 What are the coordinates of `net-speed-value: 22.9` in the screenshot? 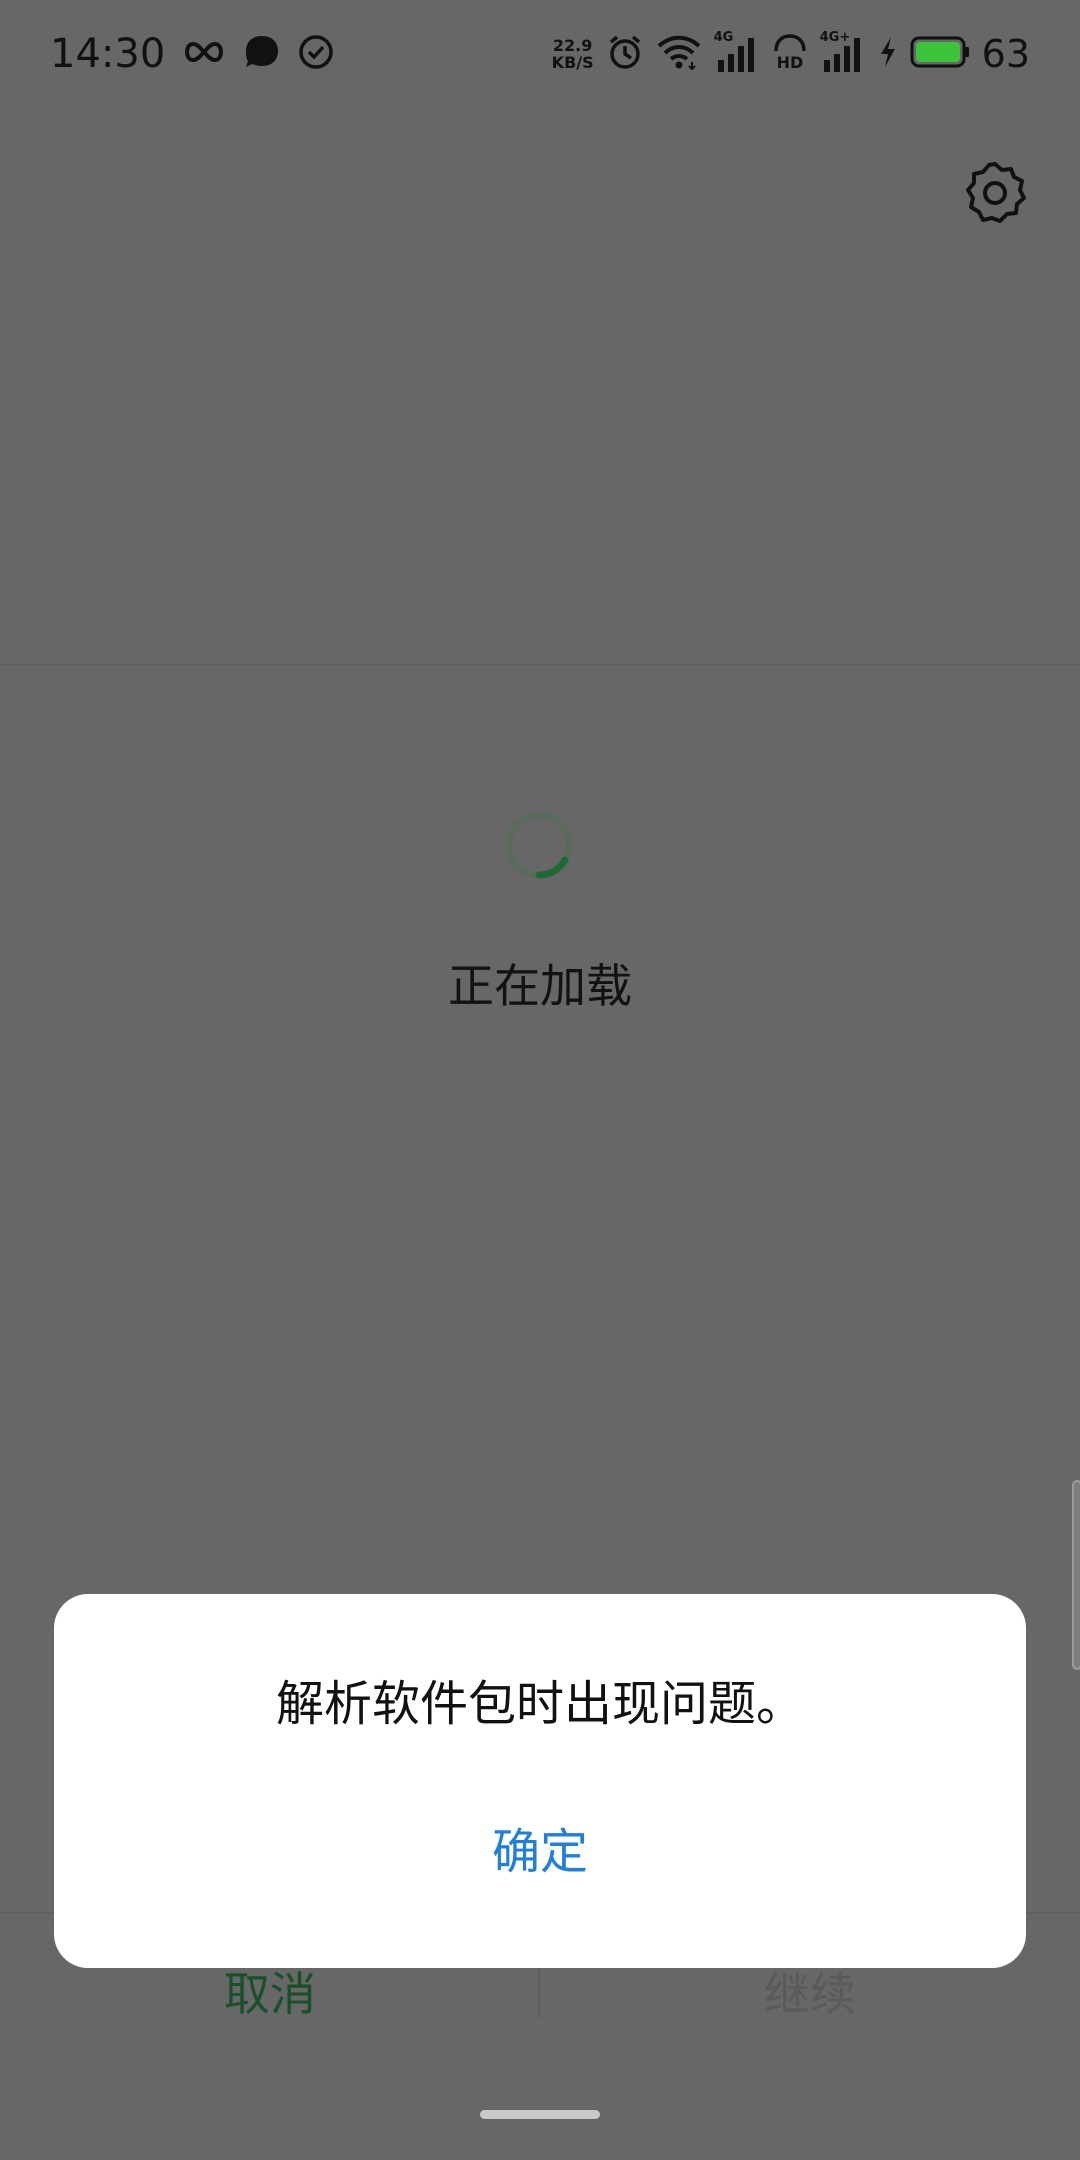 It's located at (572, 45).